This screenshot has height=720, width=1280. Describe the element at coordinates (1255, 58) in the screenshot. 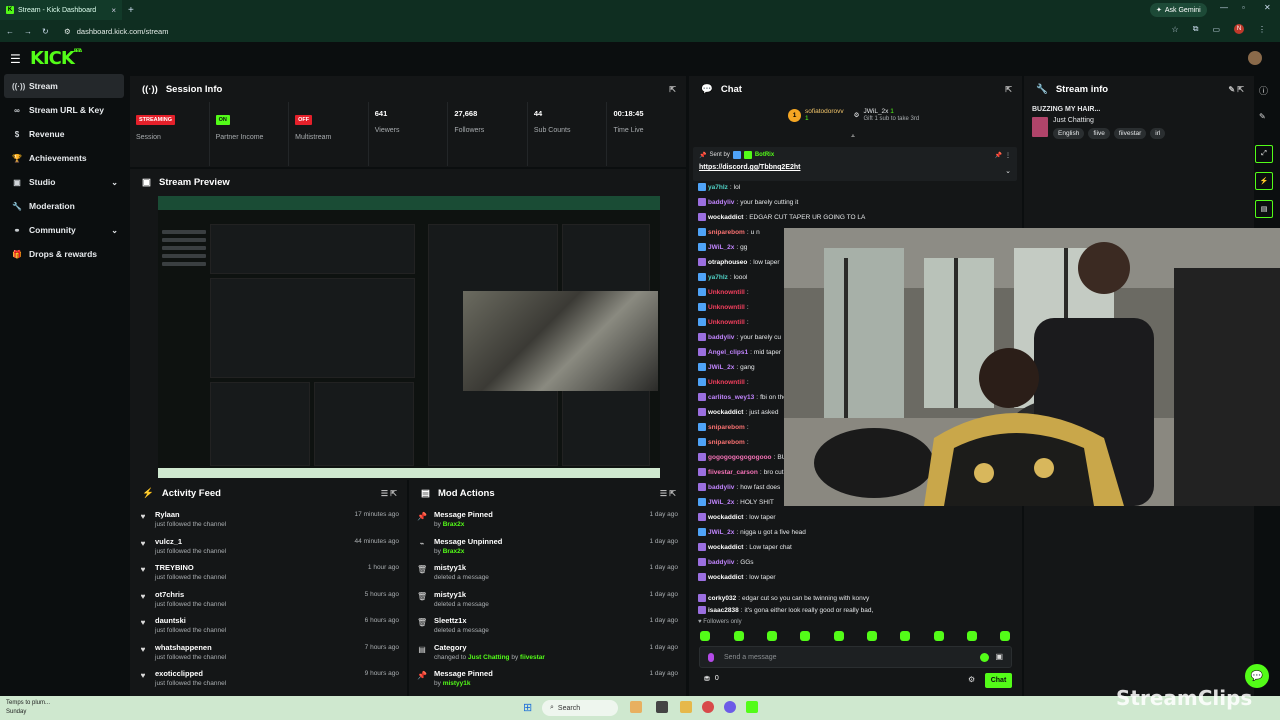

I see `user-avatar` at that location.